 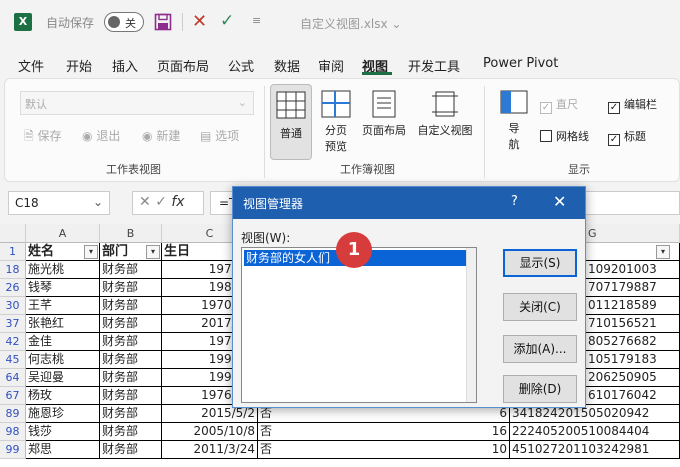 What do you see at coordinates (445, 114) in the screenshot?
I see `custom-views-button: 自定义视图` at bounding box center [445, 114].